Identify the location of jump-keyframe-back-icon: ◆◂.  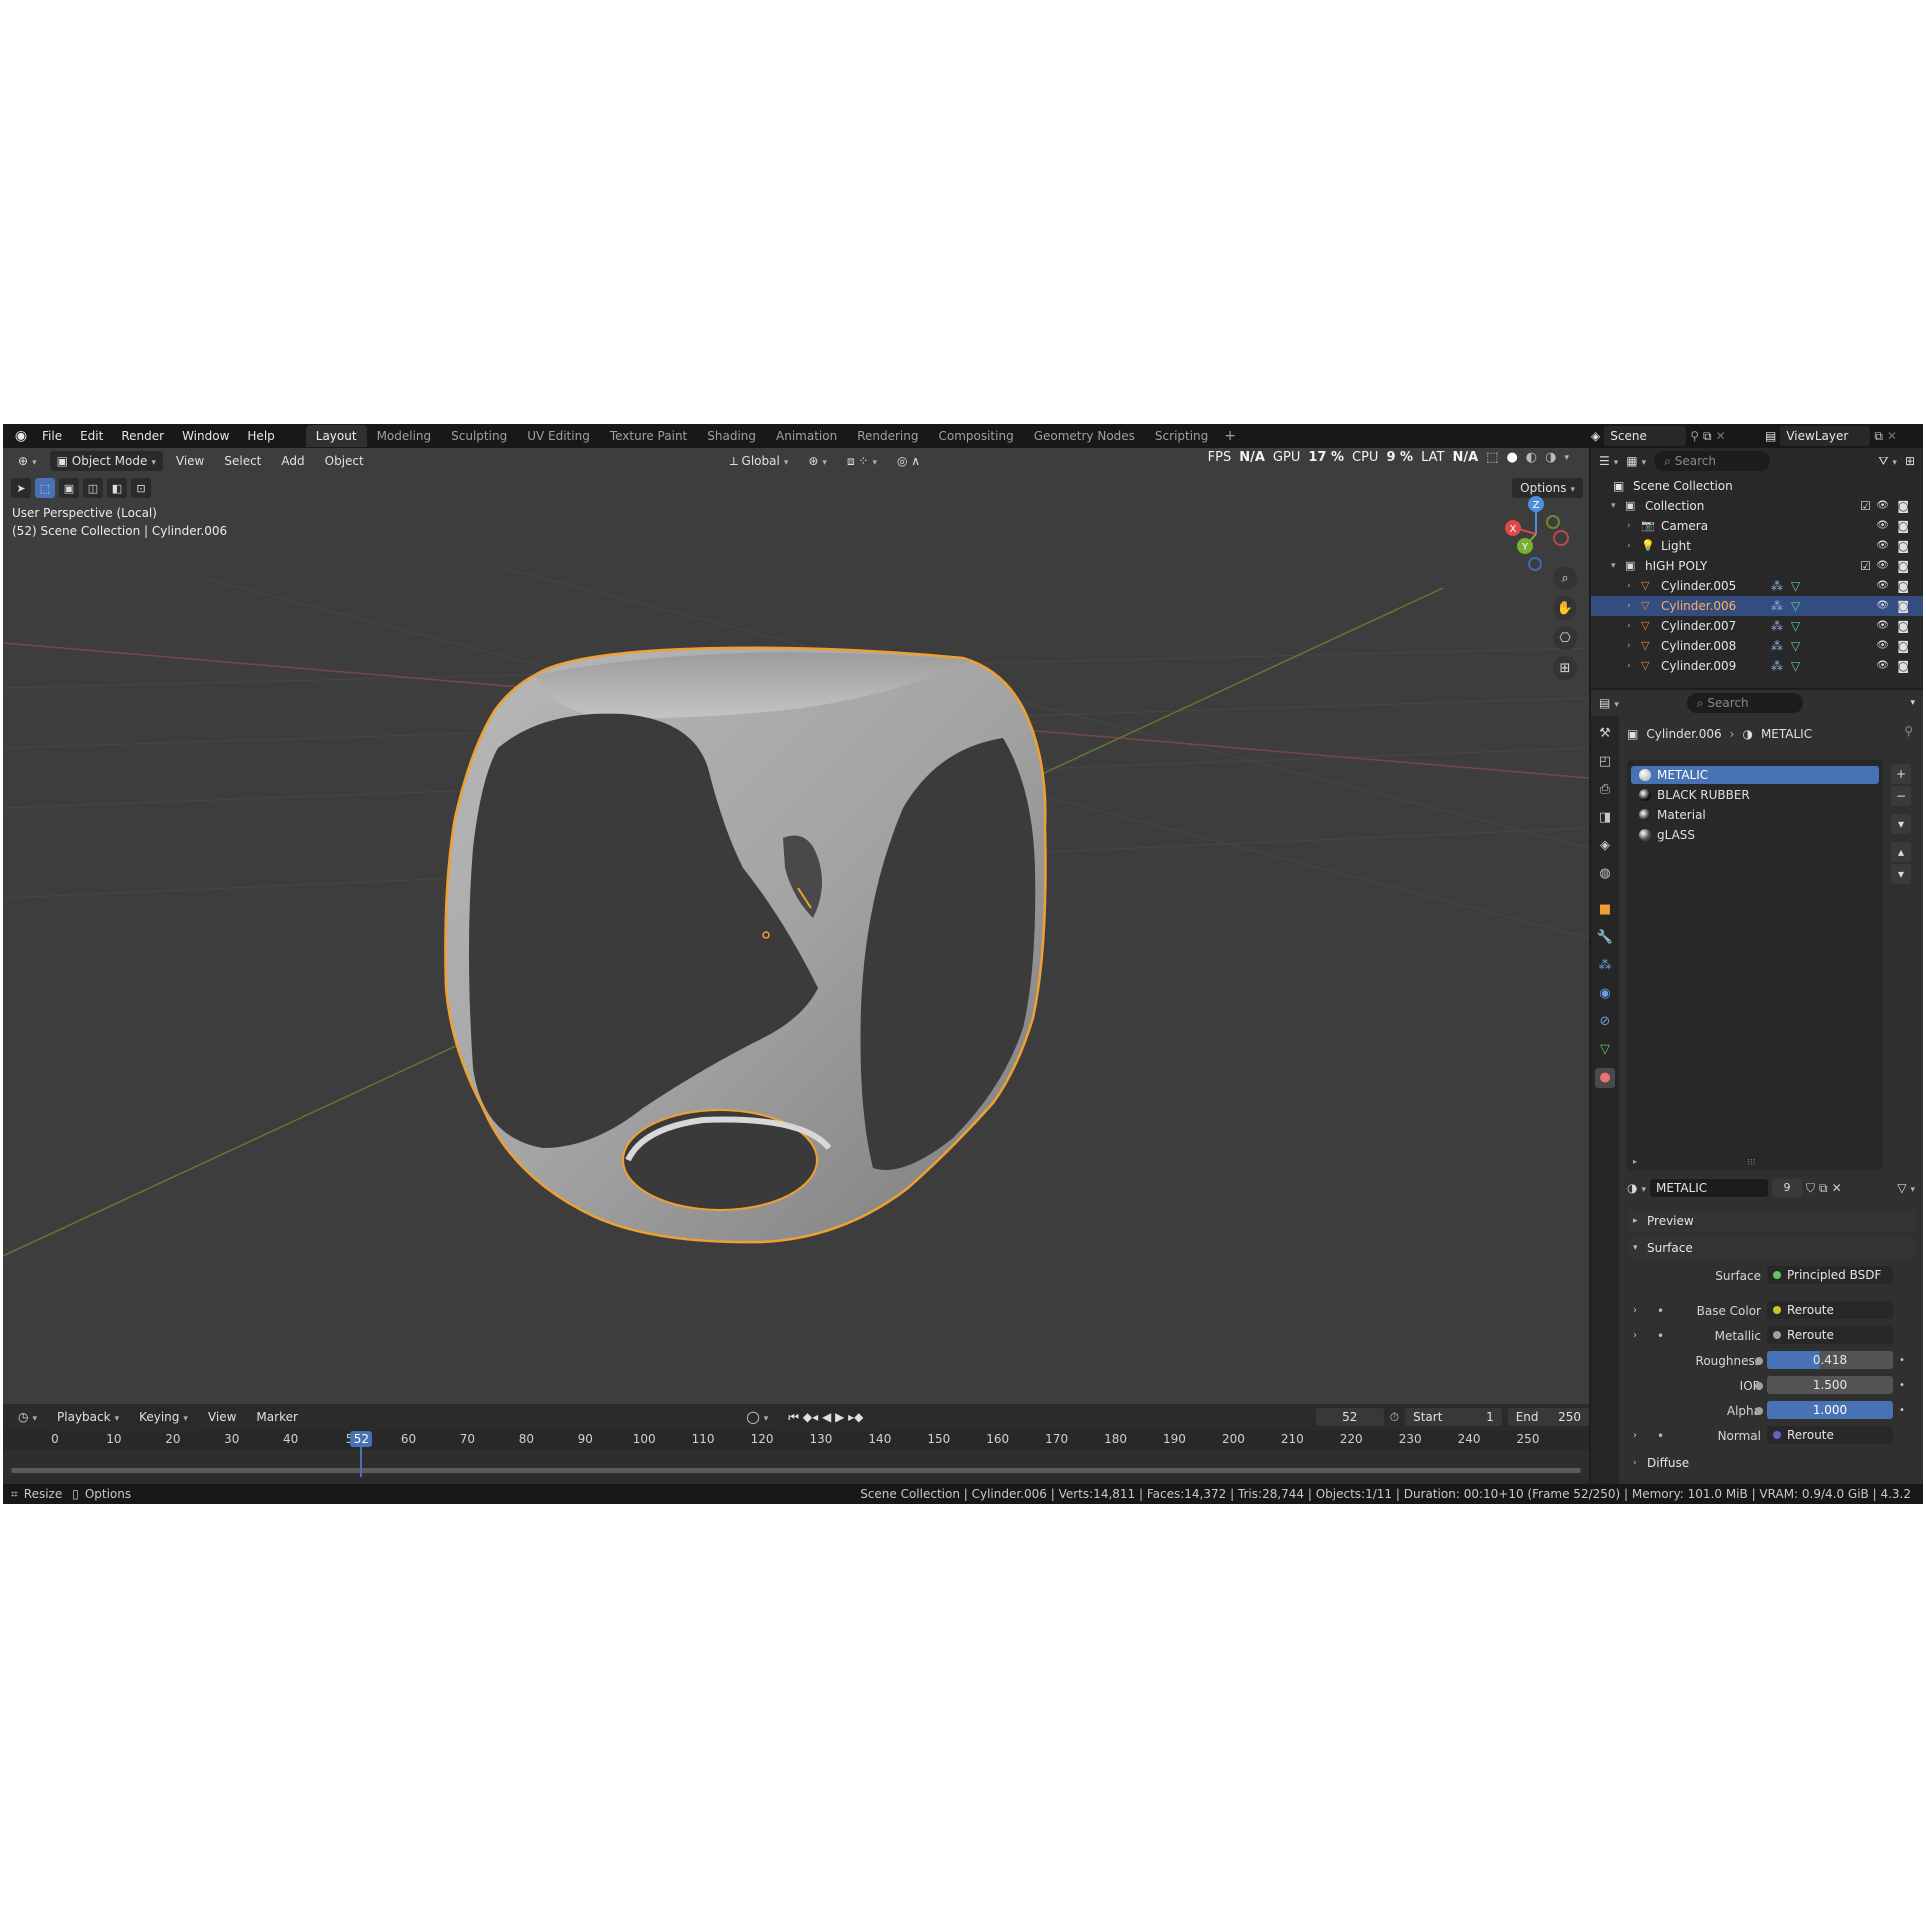
(810, 1417).